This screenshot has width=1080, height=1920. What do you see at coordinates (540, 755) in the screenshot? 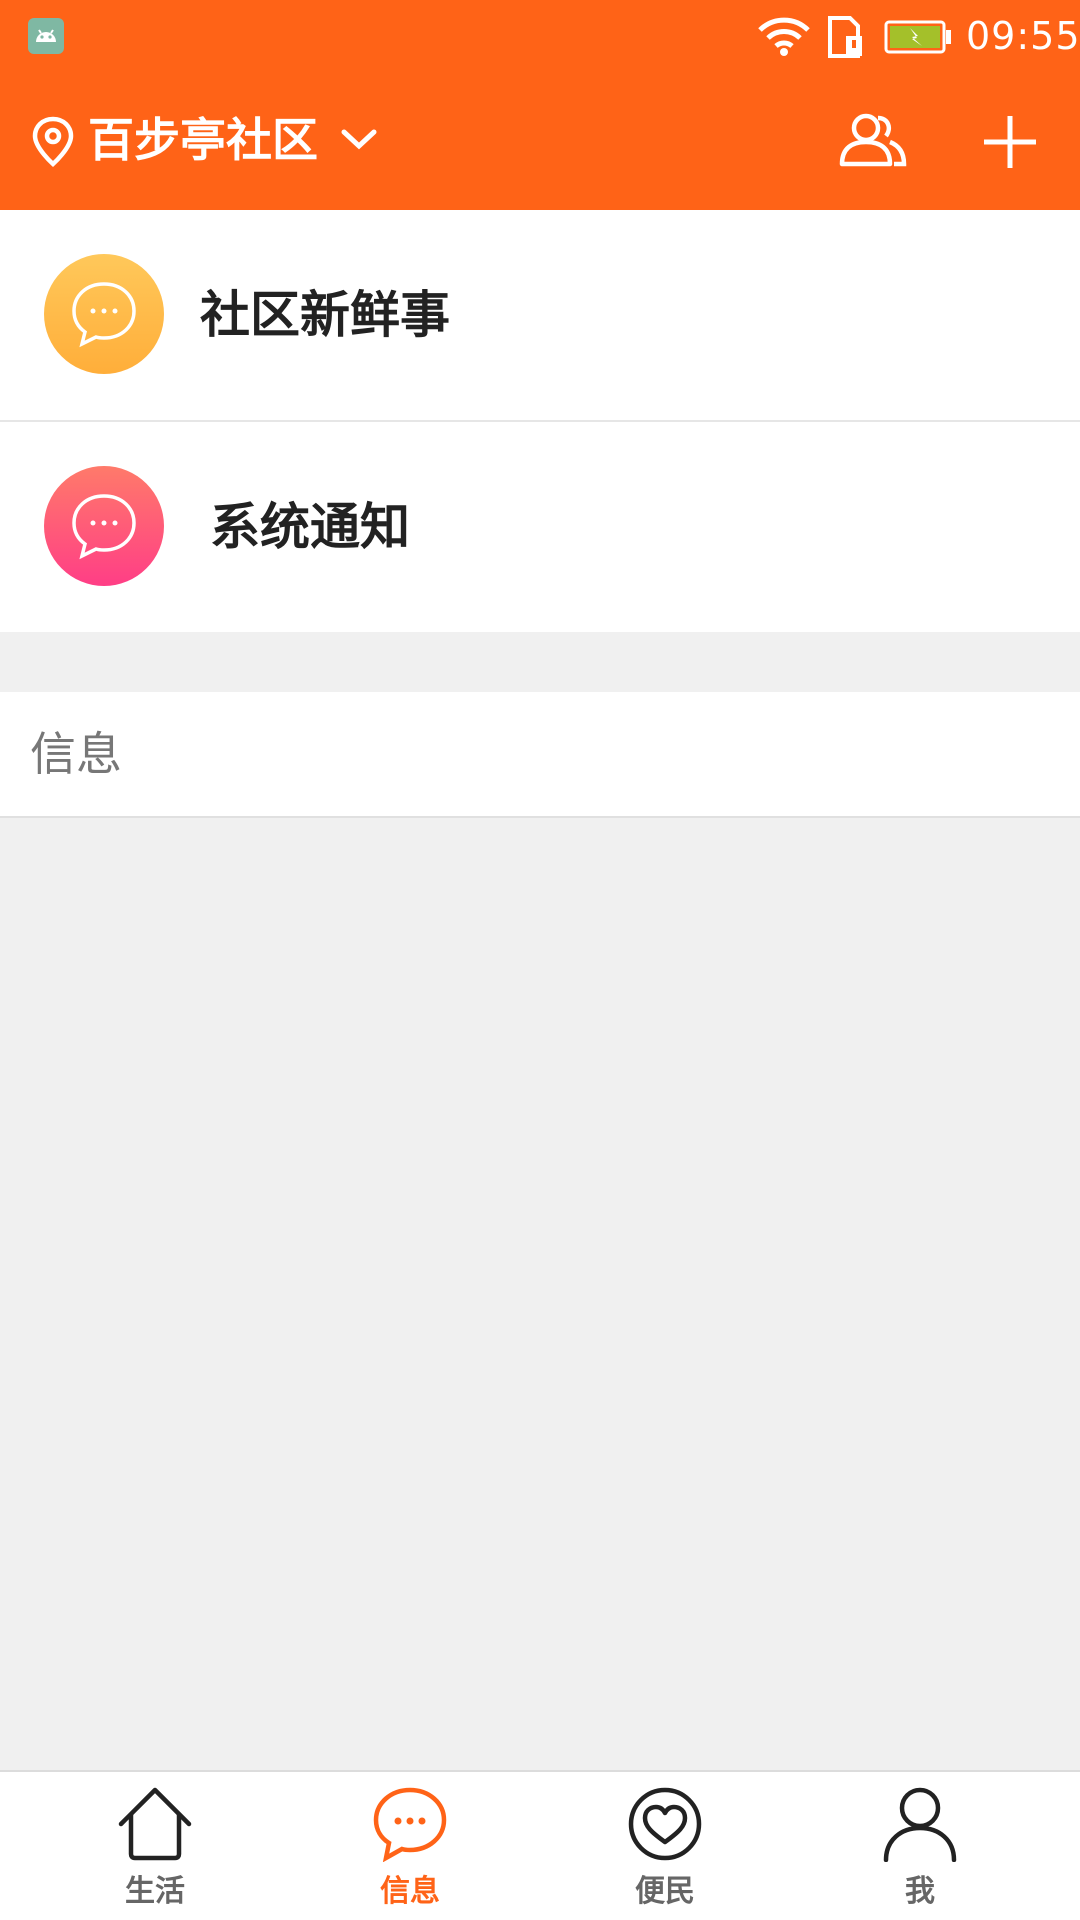
I see `section-header: 信息` at bounding box center [540, 755].